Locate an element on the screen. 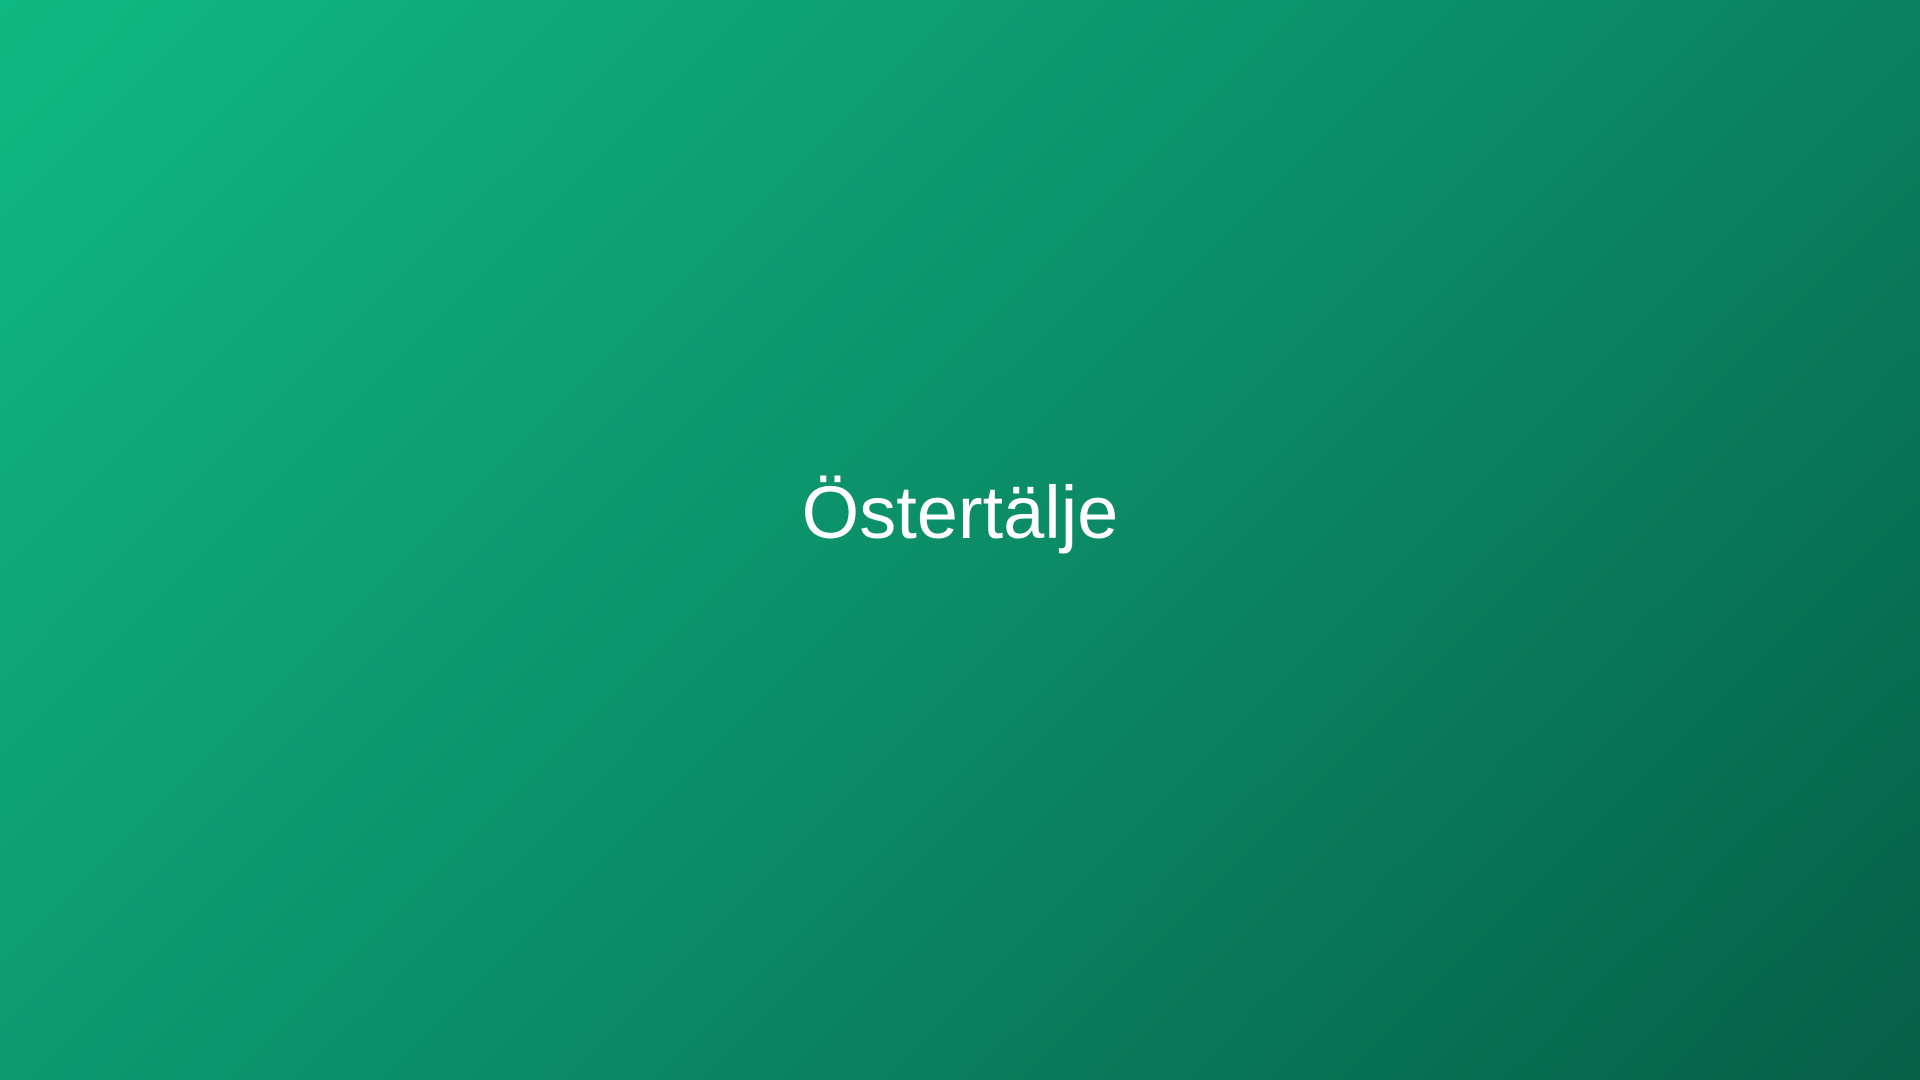 The height and width of the screenshot is (1080, 1920). location-title: Östertälje is located at coordinates (960, 512).